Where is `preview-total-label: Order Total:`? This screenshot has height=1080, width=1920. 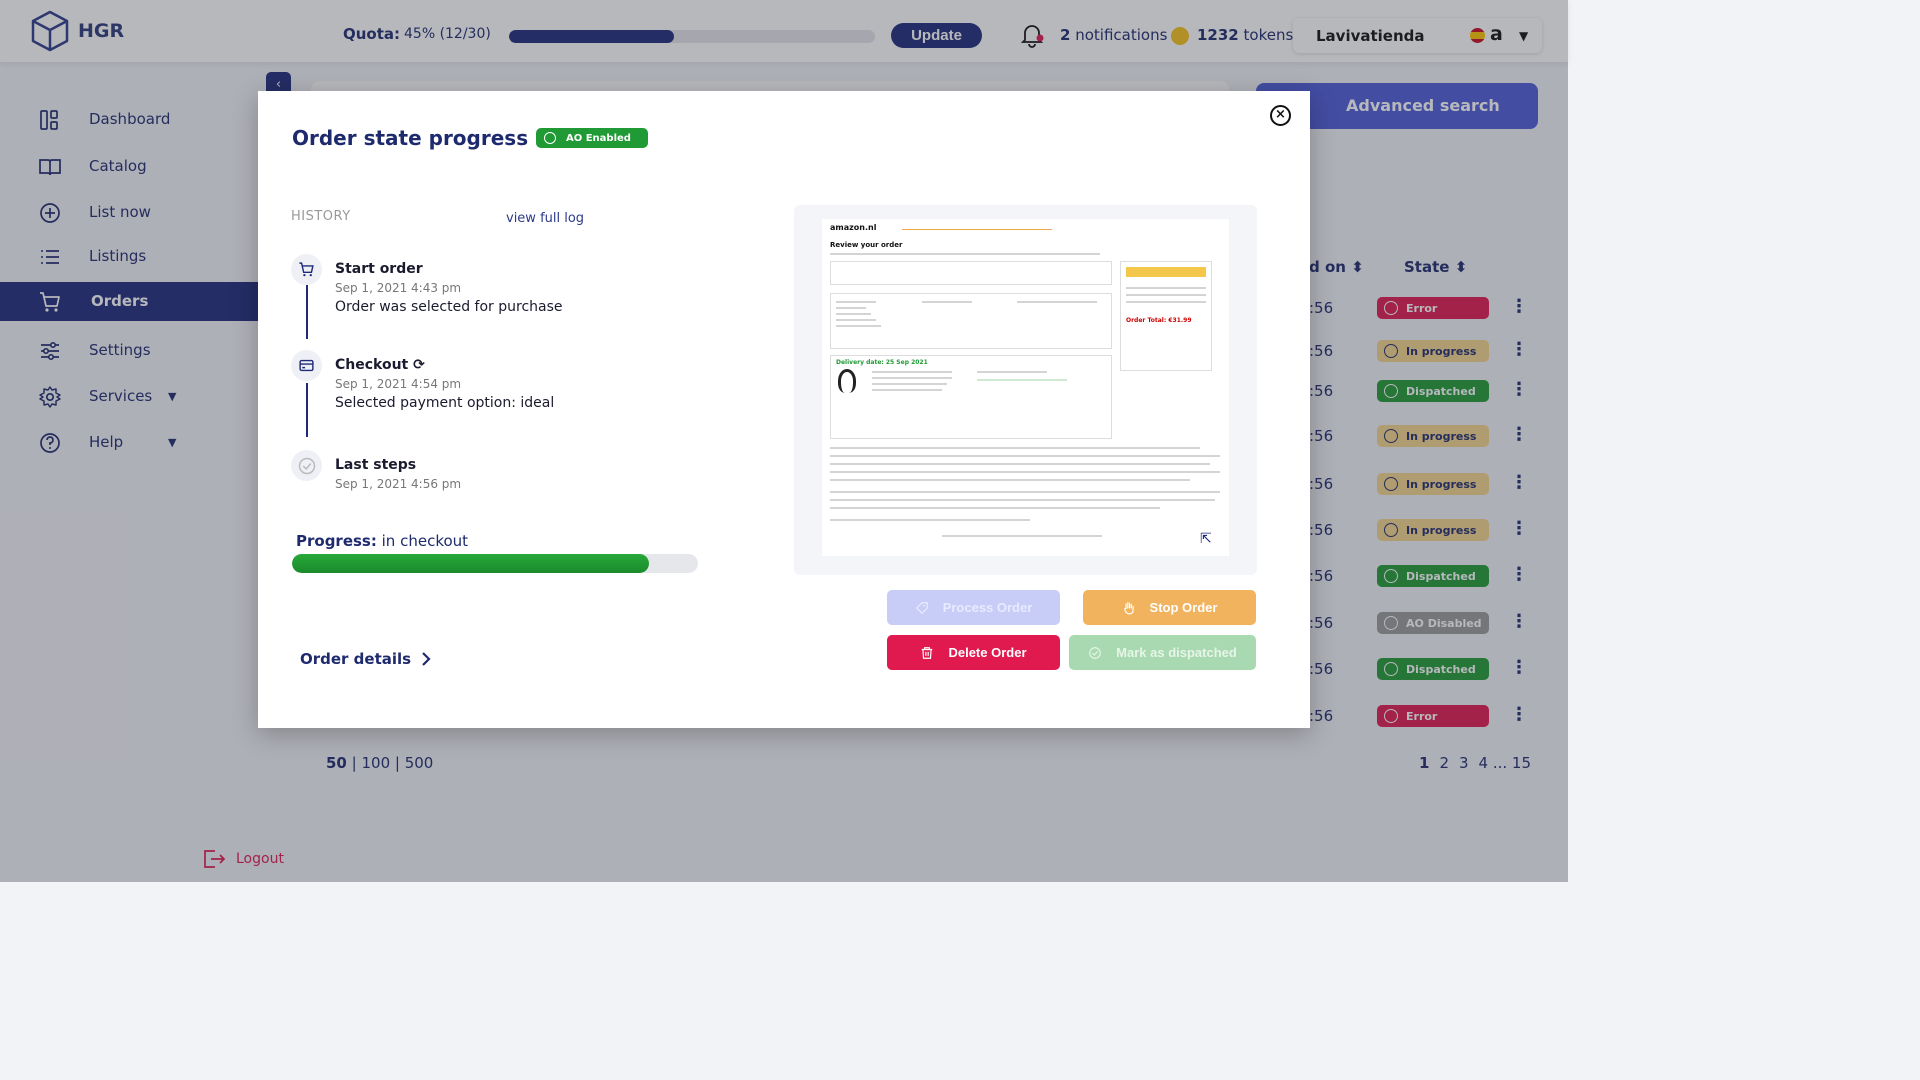 preview-total-label: Order Total: is located at coordinates (1146, 320).